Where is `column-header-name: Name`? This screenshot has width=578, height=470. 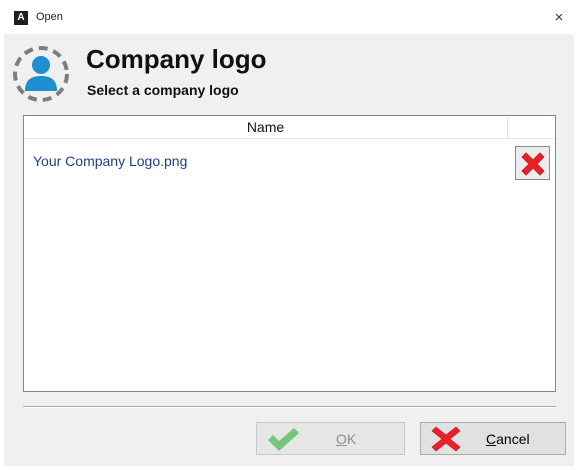 column-header-name: Name is located at coordinates (266, 127).